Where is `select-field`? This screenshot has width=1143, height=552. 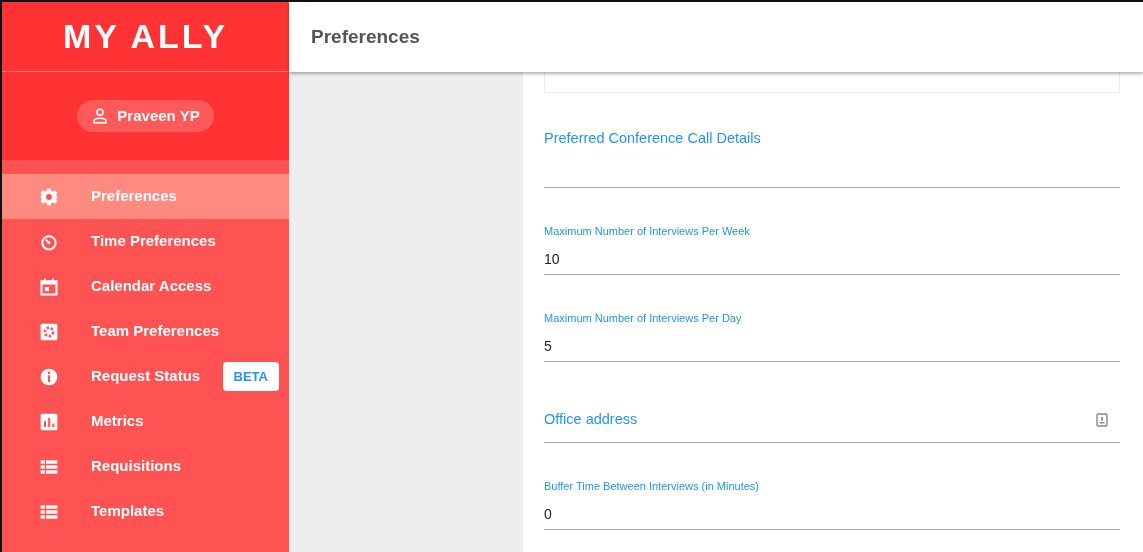 select-field is located at coordinates (832, 82).